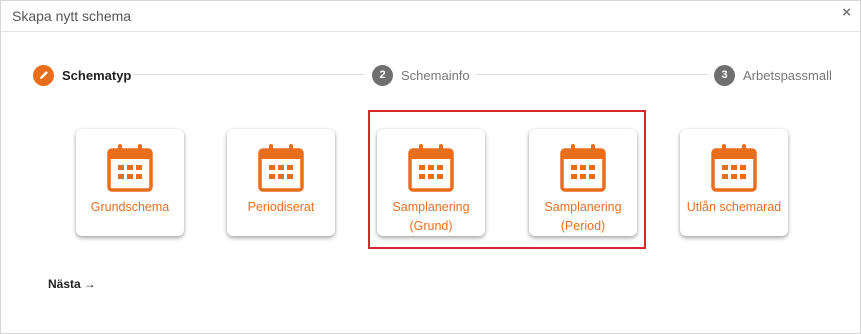 The height and width of the screenshot is (334, 861). Describe the element at coordinates (64, 284) in the screenshot. I see `next-label: Nästa` at that location.